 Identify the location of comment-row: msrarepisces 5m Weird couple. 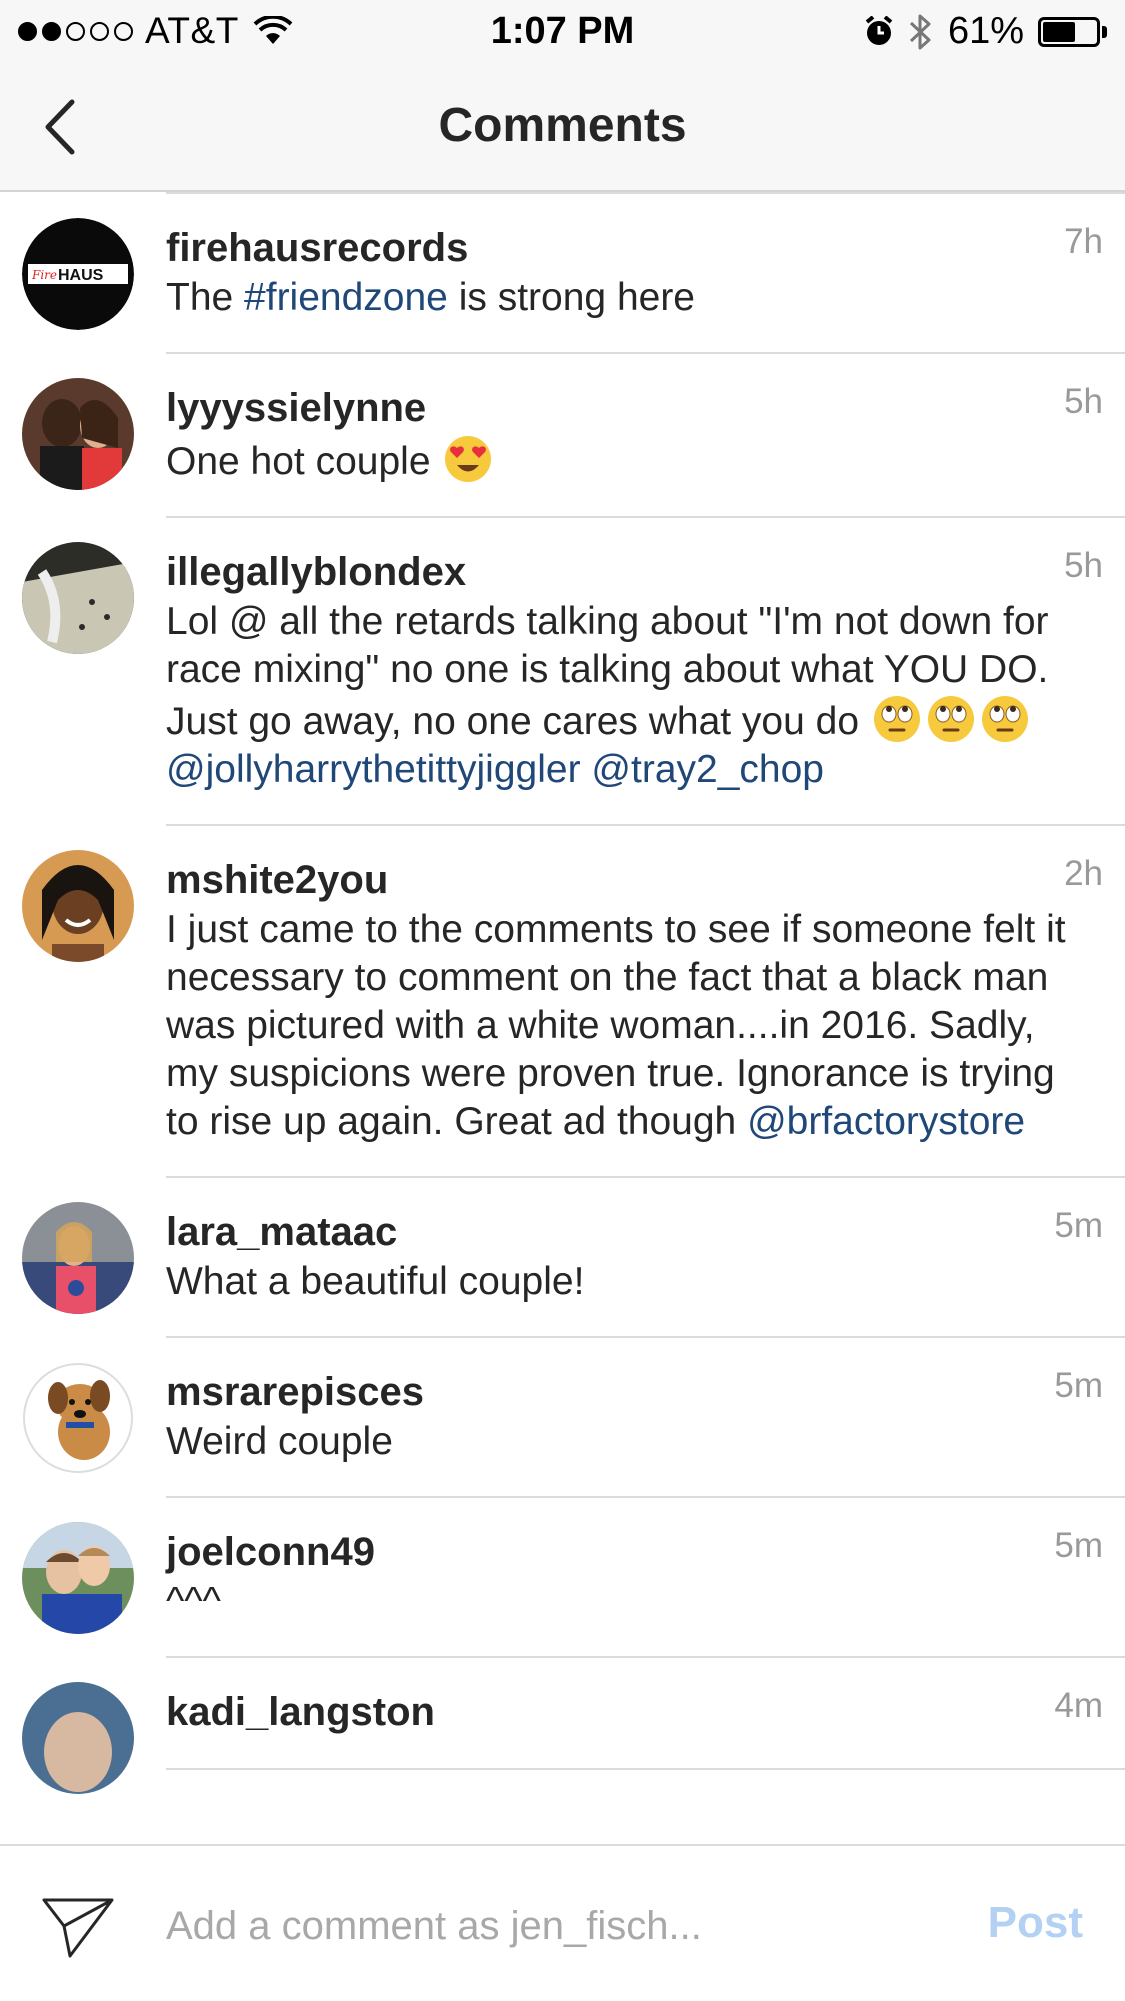
(562, 1417).